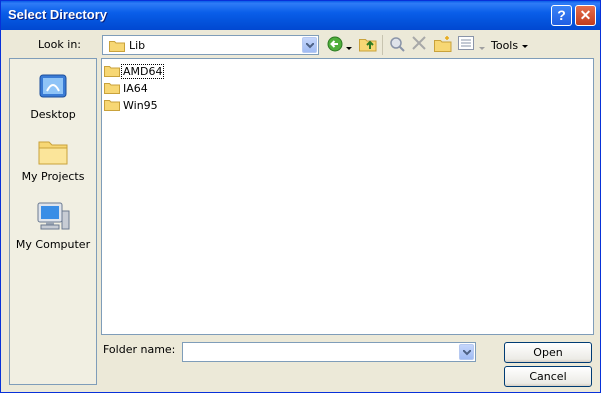 The height and width of the screenshot is (393, 601). Describe the element at coordinates (482, 50) in the screenshot. I see `views-dropdown-icon` at that location.